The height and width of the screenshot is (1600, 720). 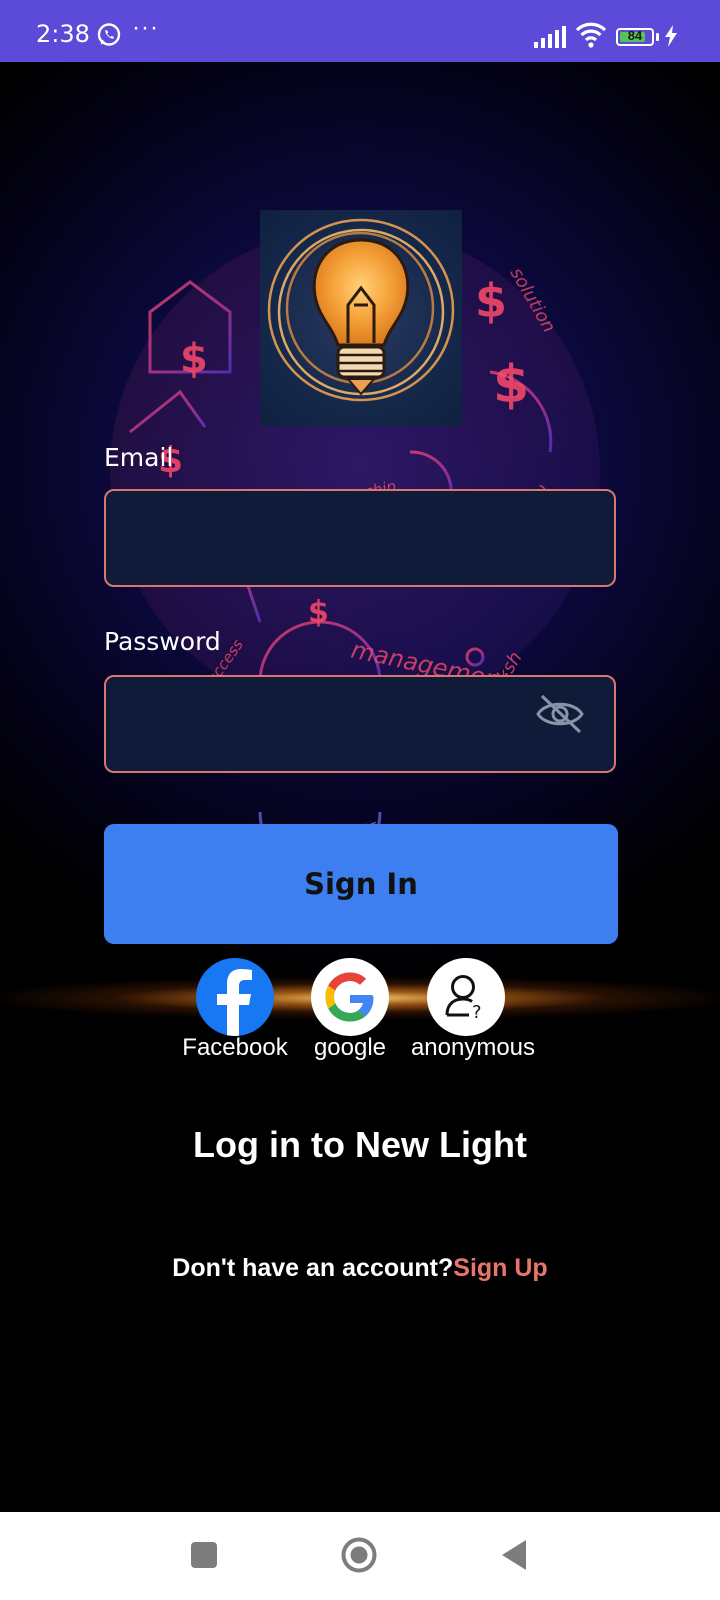 I want to click on anonymous-user-icon: ?, so click(x=463, y=999).